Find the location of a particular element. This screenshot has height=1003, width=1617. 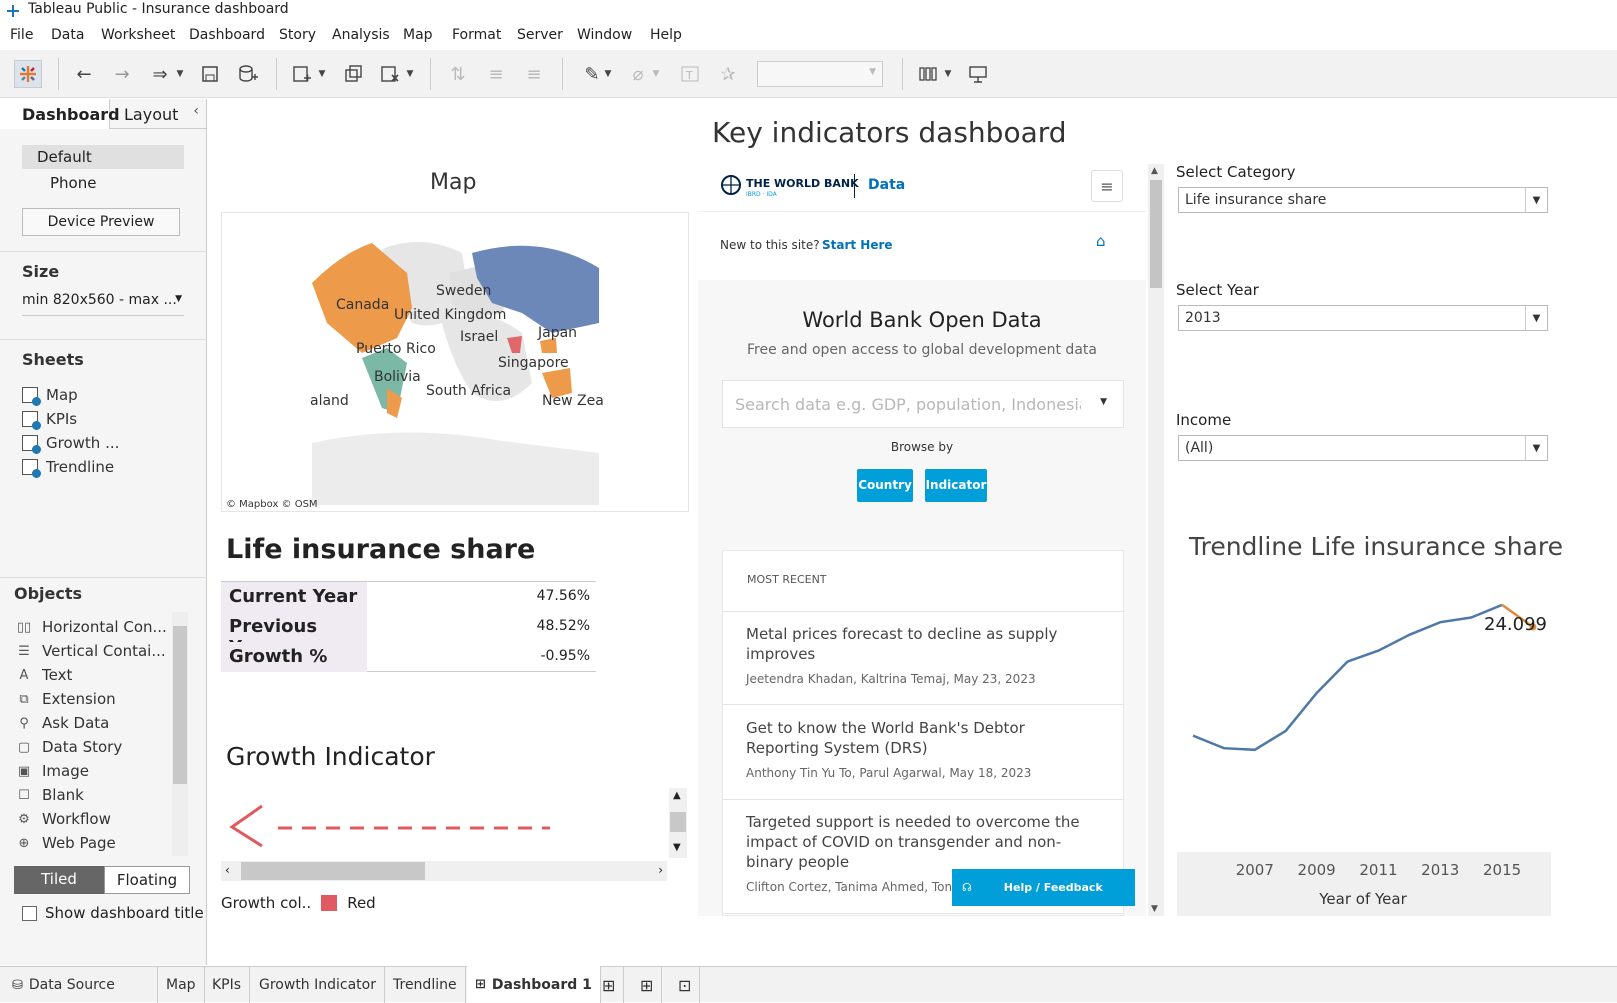

presentation-mode-icon is located at coordinates (978, 74).